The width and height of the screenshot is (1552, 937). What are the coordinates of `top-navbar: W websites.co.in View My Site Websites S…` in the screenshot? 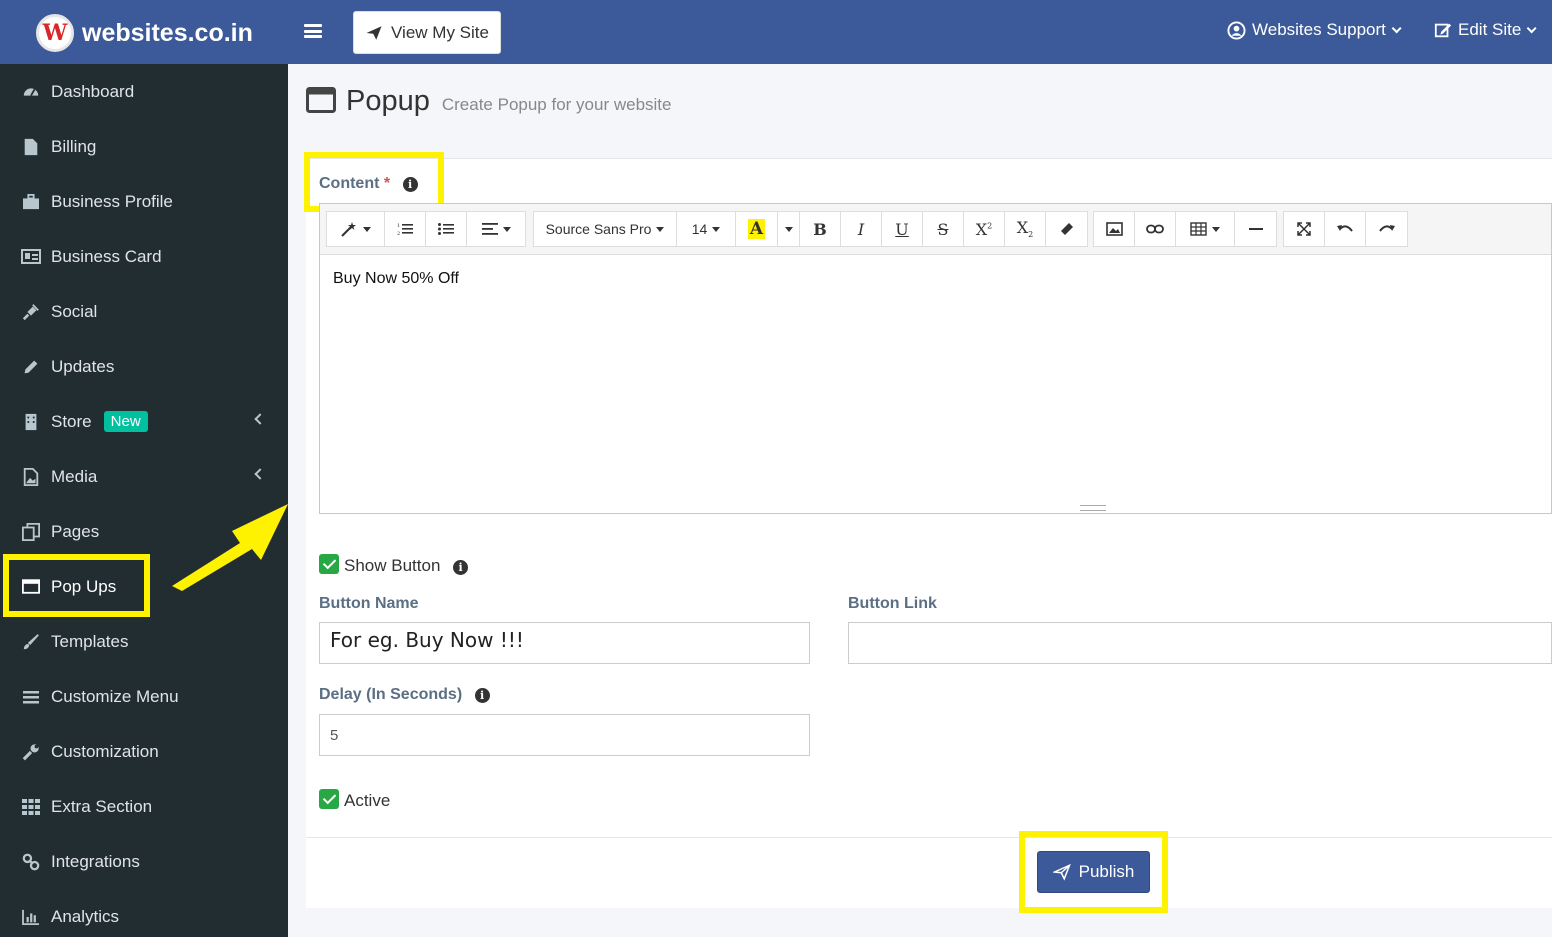 It's located at (776, 32).